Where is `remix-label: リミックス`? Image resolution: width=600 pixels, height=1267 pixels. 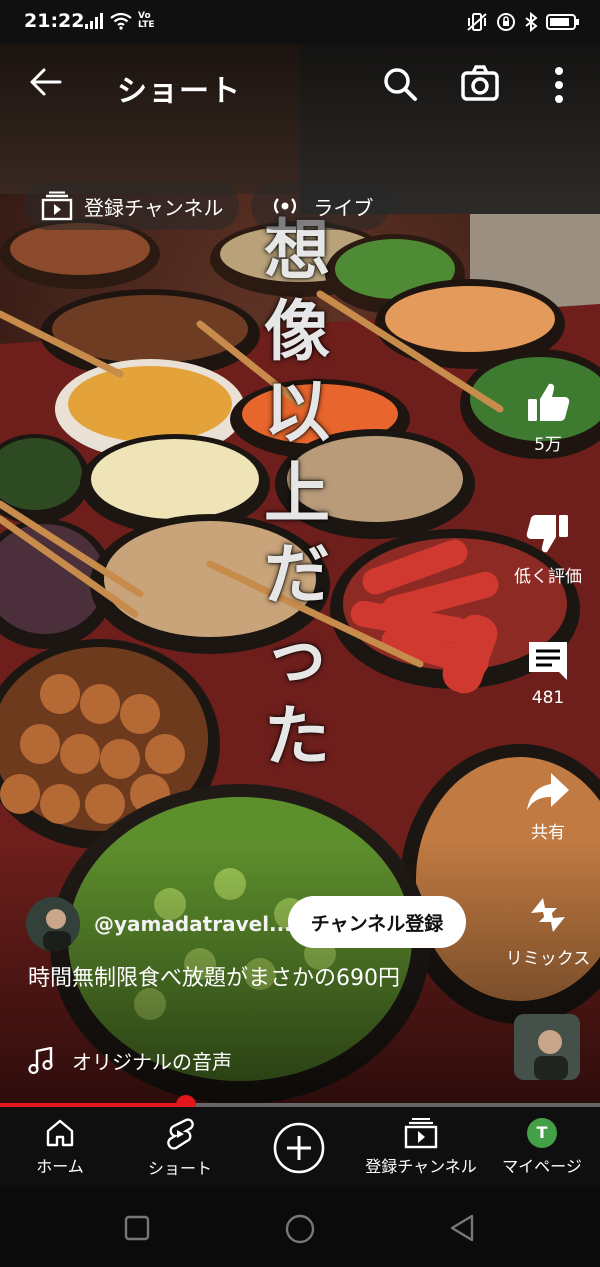
remix-label: リミックス is located at coordinates (548, 959).